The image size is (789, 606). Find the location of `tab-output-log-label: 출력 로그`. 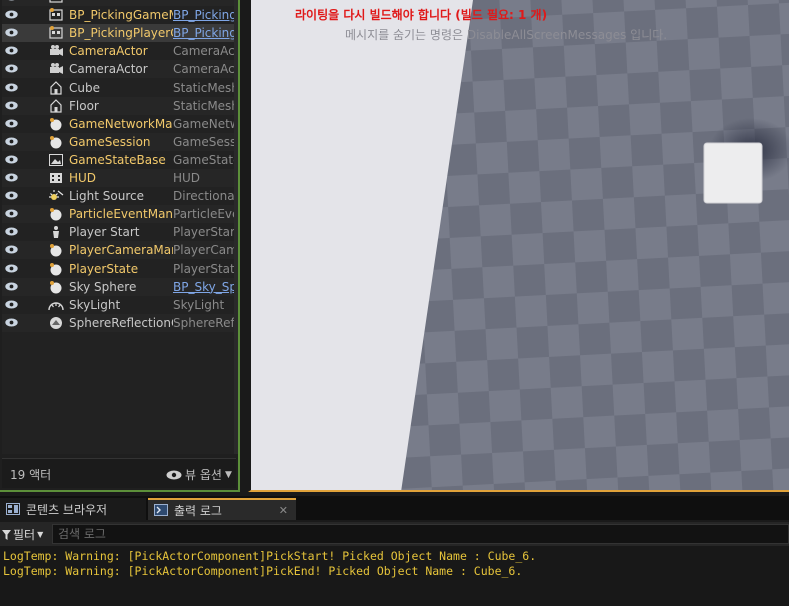

tab-output-log-label: 출력 로그 is located at coordinates (198, 510).